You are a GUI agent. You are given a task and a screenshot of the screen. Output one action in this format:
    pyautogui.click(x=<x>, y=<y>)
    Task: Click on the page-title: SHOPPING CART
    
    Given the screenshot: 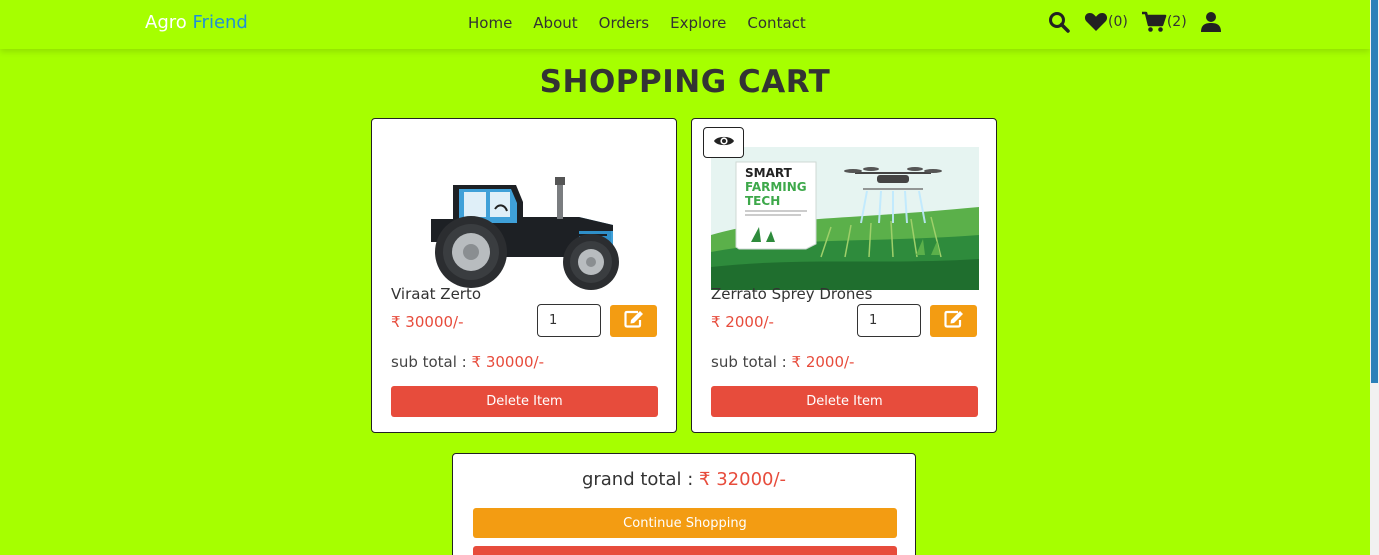 What is the action you would take?
    pyautogui.click(x=685, y=82)
    